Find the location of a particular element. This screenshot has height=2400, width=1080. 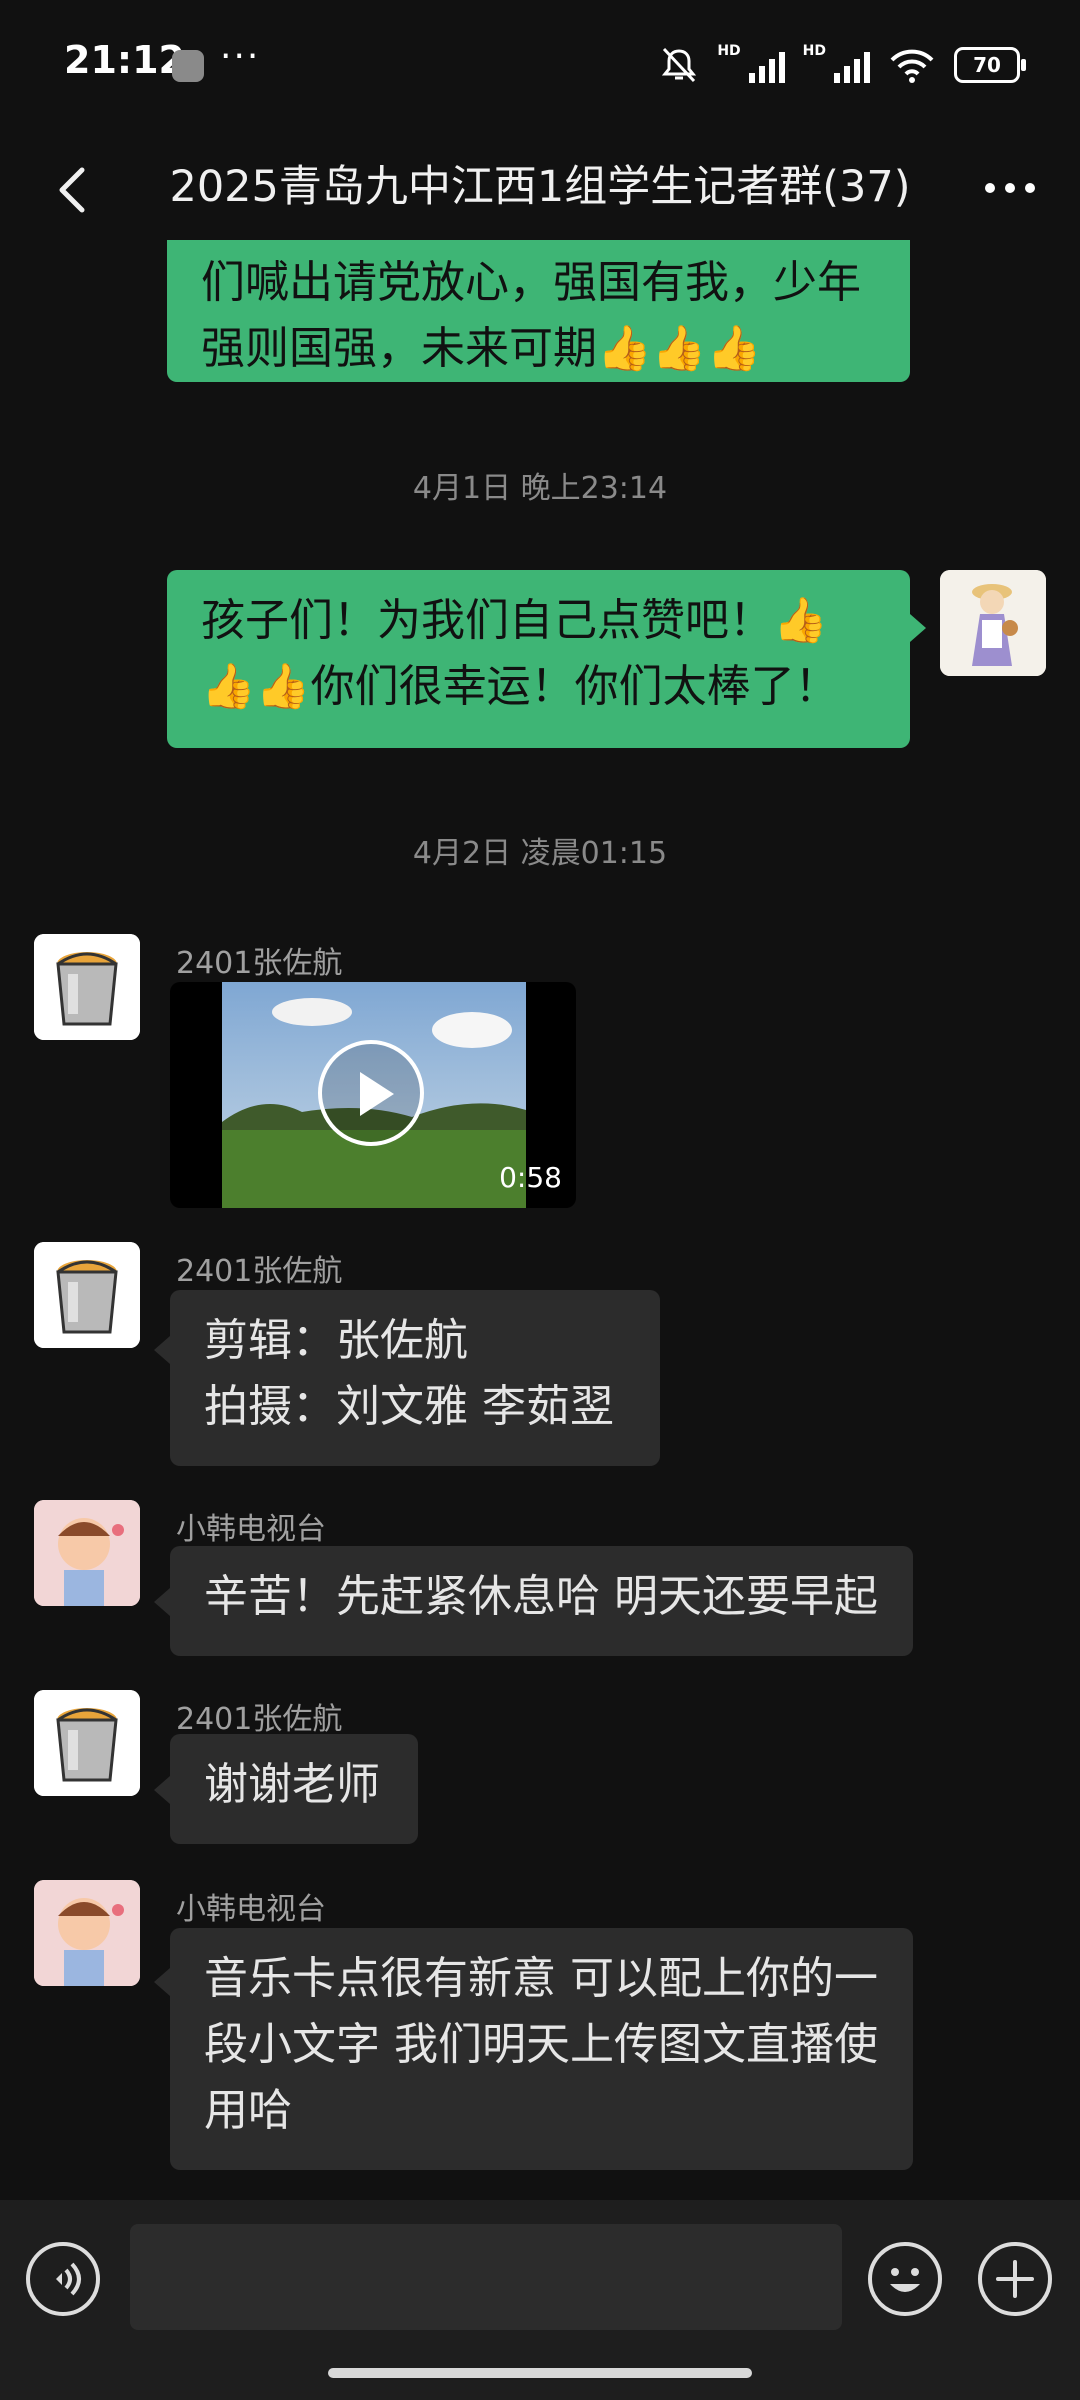

battery-icon: 70 is located at coordinates (990, 65).